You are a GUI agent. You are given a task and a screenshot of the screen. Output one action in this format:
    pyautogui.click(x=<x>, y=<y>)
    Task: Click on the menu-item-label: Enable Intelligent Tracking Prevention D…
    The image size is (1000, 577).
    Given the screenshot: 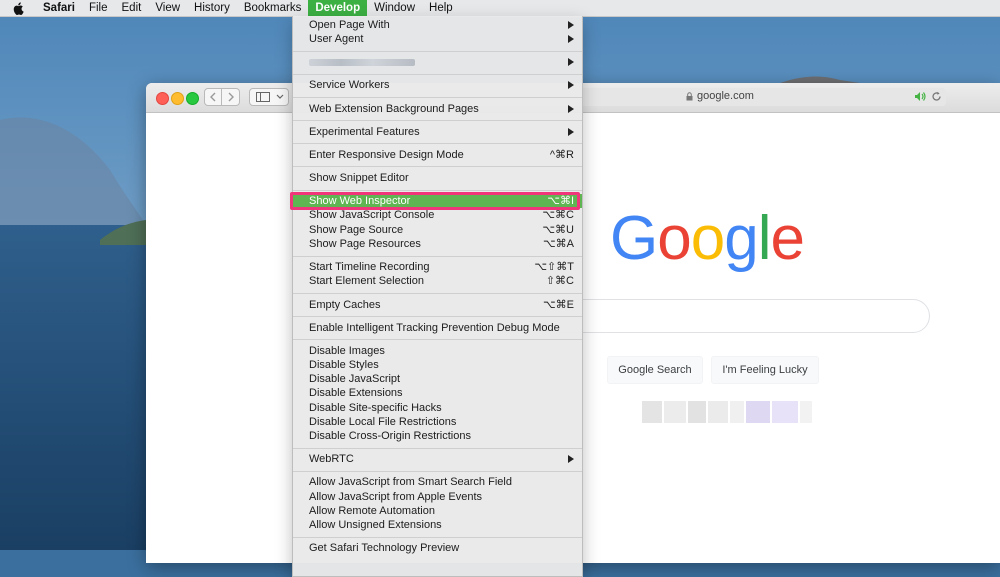 What is the action you would take?
    pyautogui.click(x=434, y=328)
    